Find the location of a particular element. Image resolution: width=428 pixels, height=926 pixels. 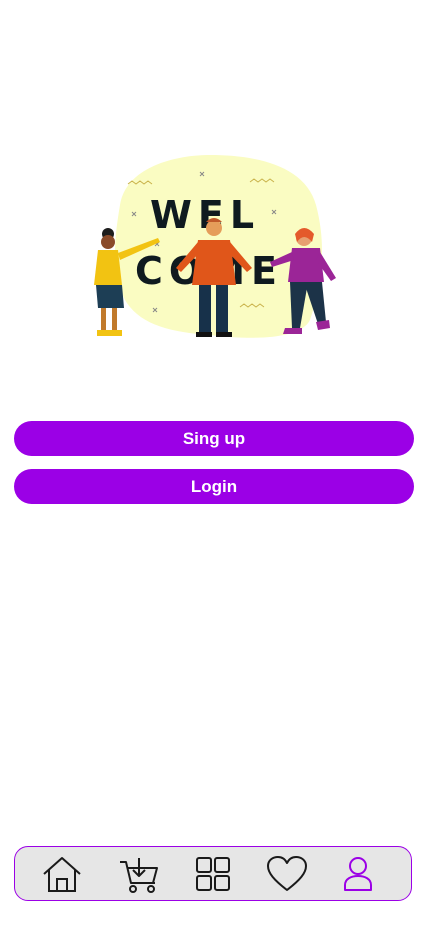

heart-icon is located at coordinates (287, 873).